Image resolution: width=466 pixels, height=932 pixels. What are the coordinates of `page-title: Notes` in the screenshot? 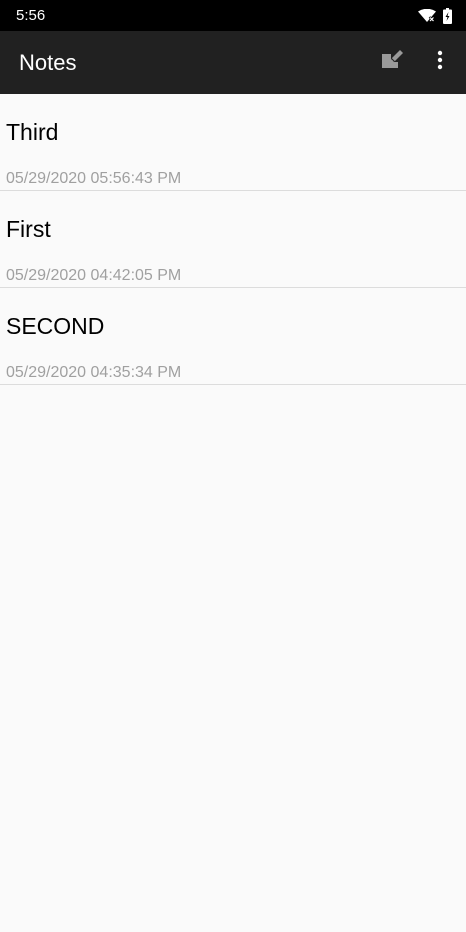 It's located at (48, 62).